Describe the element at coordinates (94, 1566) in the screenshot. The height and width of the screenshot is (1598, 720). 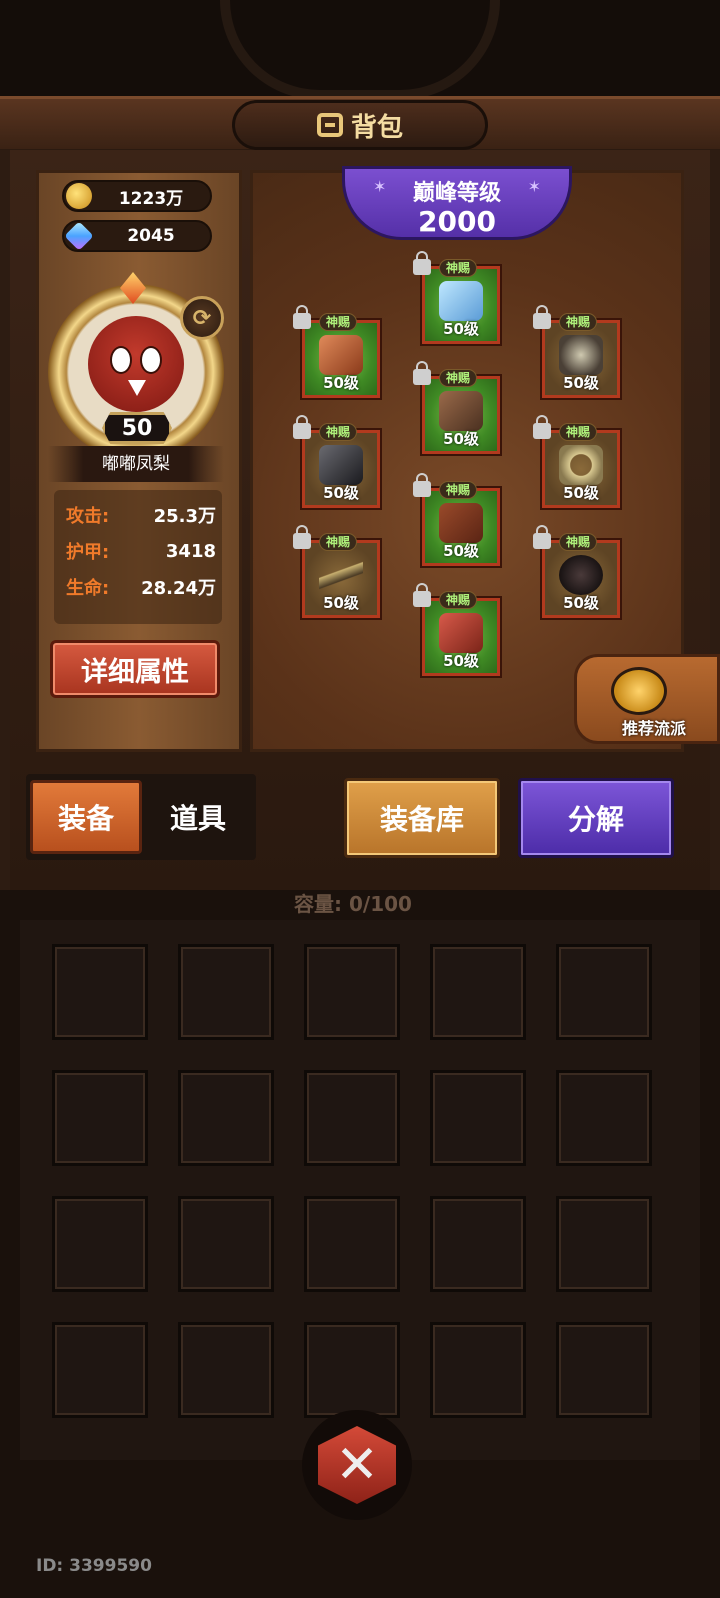
I see `user-id: ID: 3399590` at that location.